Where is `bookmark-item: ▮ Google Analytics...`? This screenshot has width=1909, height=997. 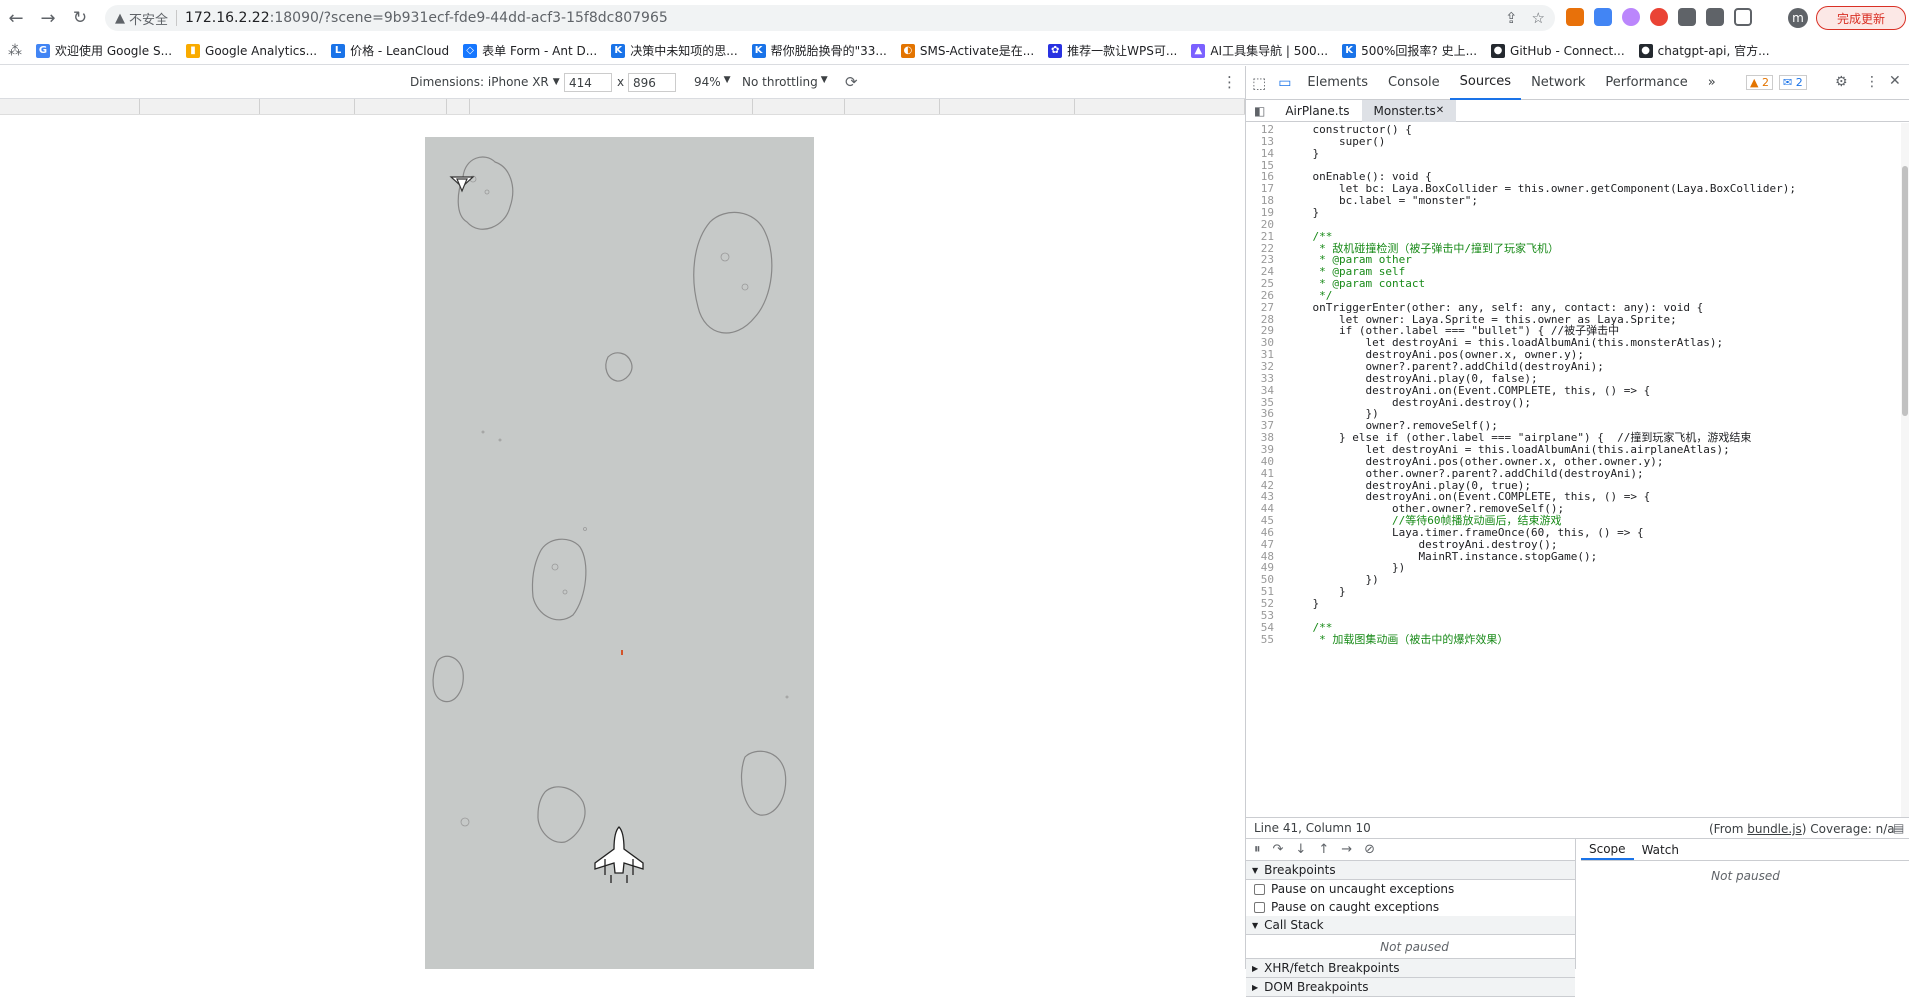 bookmark-item: ▮ Google Analytics... is located at coordinates (251, 50).